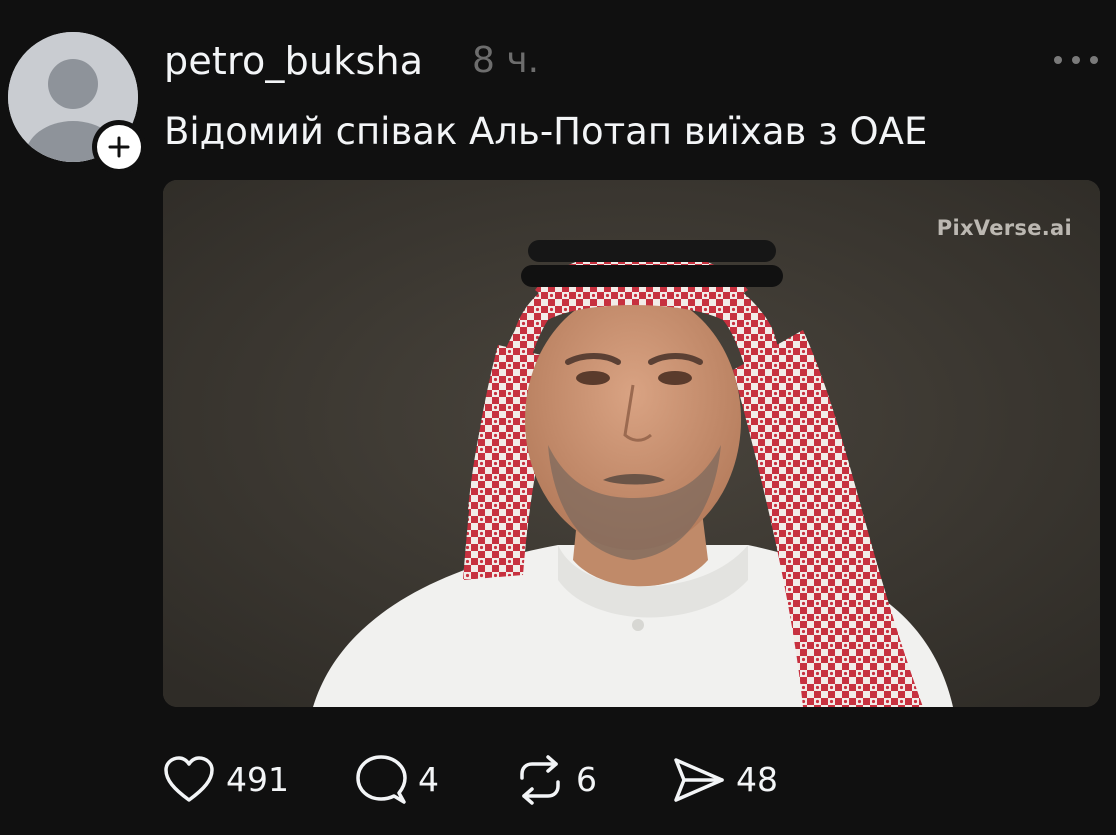 The height and width of the screenshot is (835, 1116). I want to click on more-options-button, so click(1076, 60).